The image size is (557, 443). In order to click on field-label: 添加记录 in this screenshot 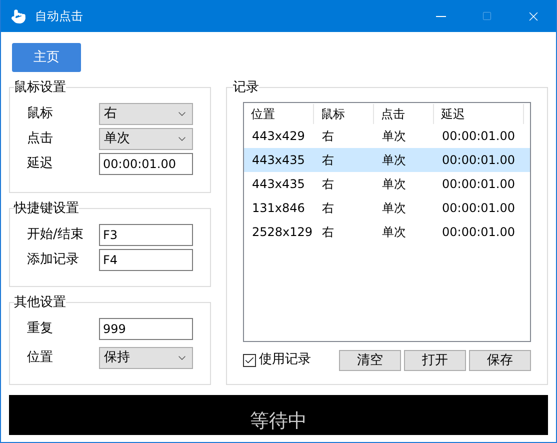, I will do `click(53, 259)`.